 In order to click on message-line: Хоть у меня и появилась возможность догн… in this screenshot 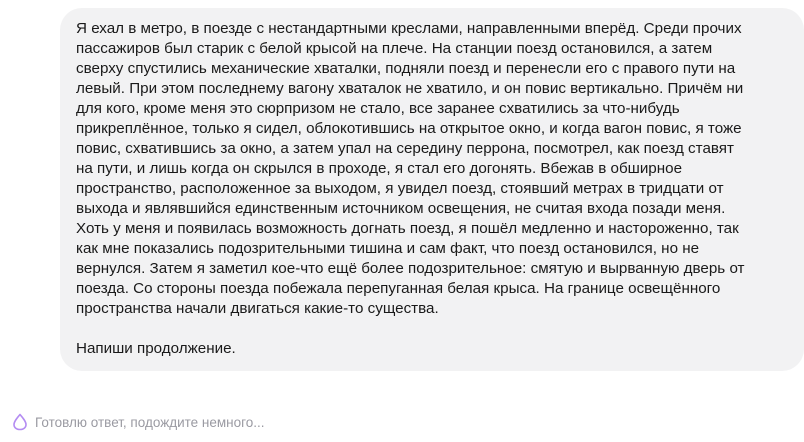, I will do `click(407, 228)`.